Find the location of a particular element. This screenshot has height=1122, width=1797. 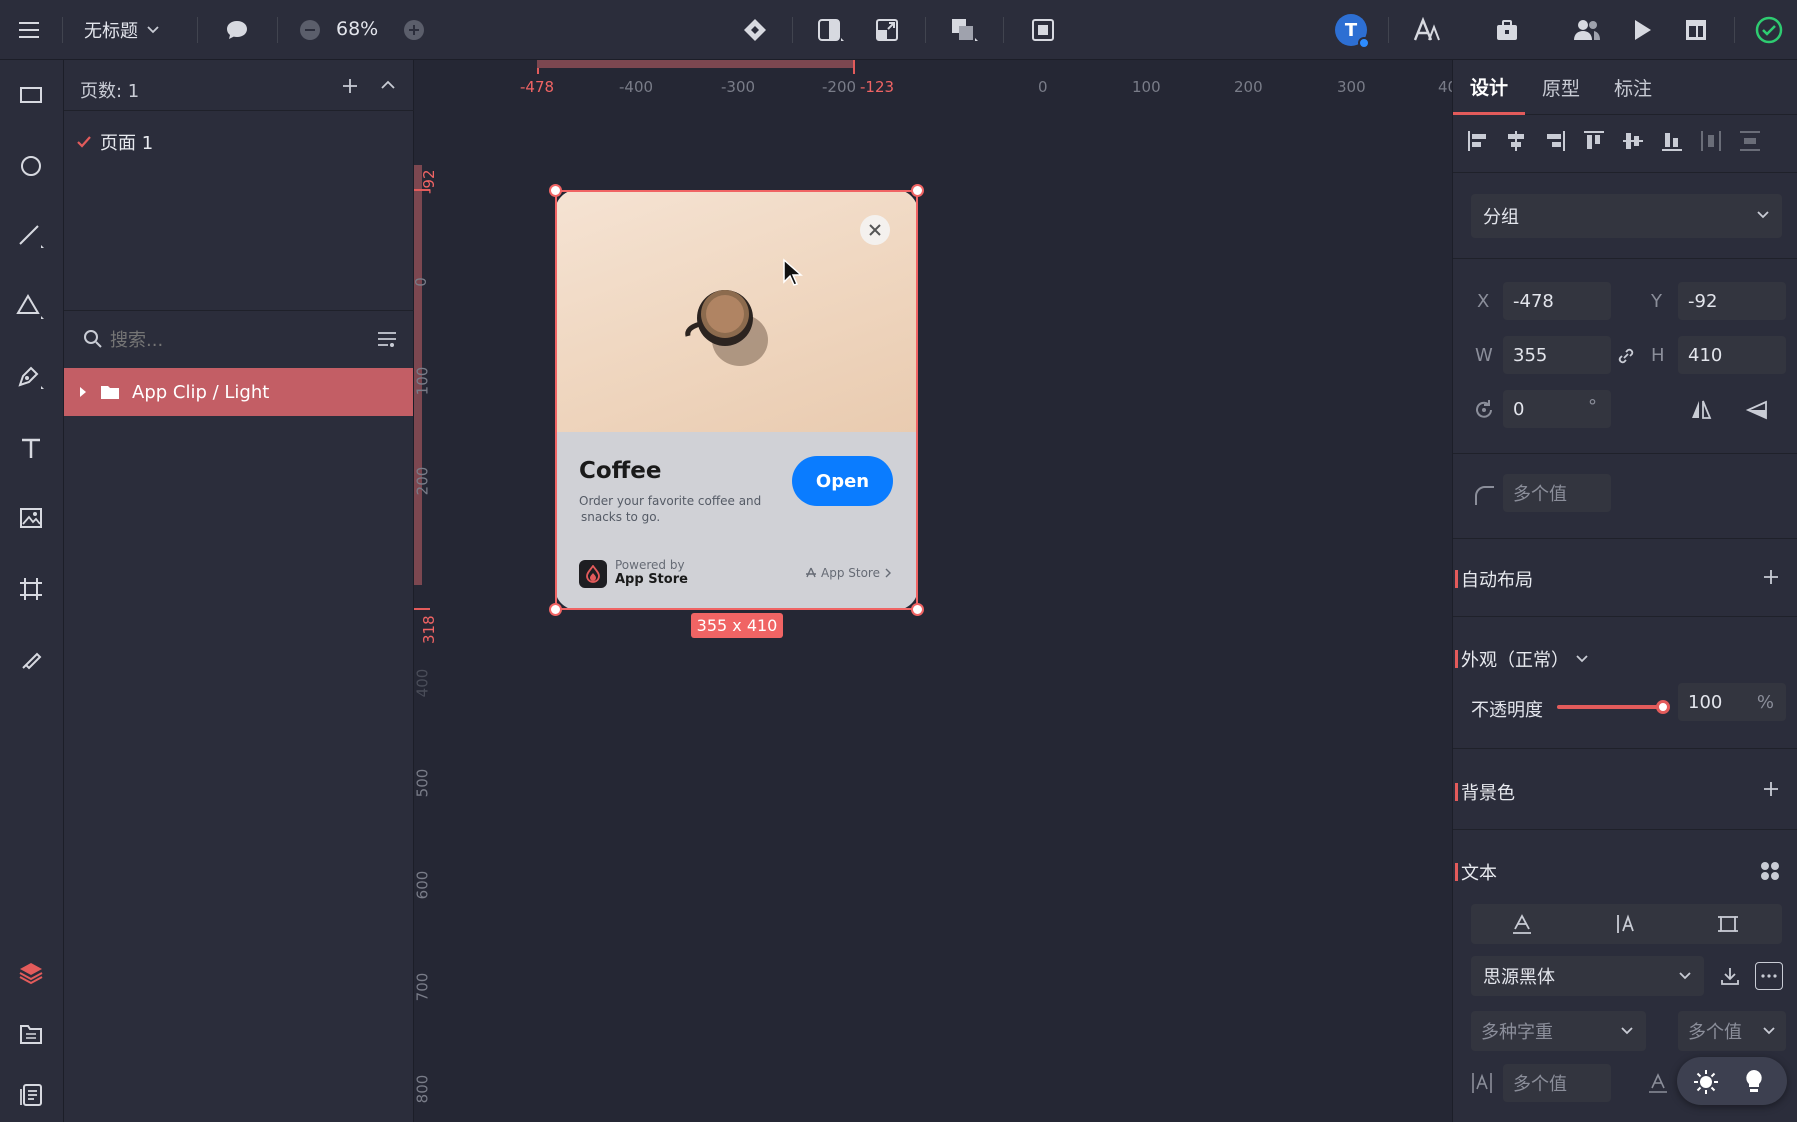

link-proportions-icon is located at coordinates (1626, 356).